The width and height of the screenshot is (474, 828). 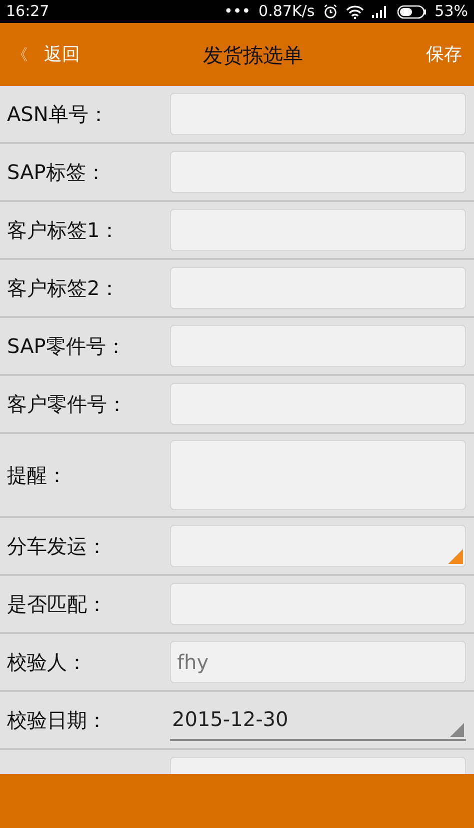 What do you see at coordinates (411, 11) in the screenshot?
I see `battery-icon` at bounding box center [411, 11].